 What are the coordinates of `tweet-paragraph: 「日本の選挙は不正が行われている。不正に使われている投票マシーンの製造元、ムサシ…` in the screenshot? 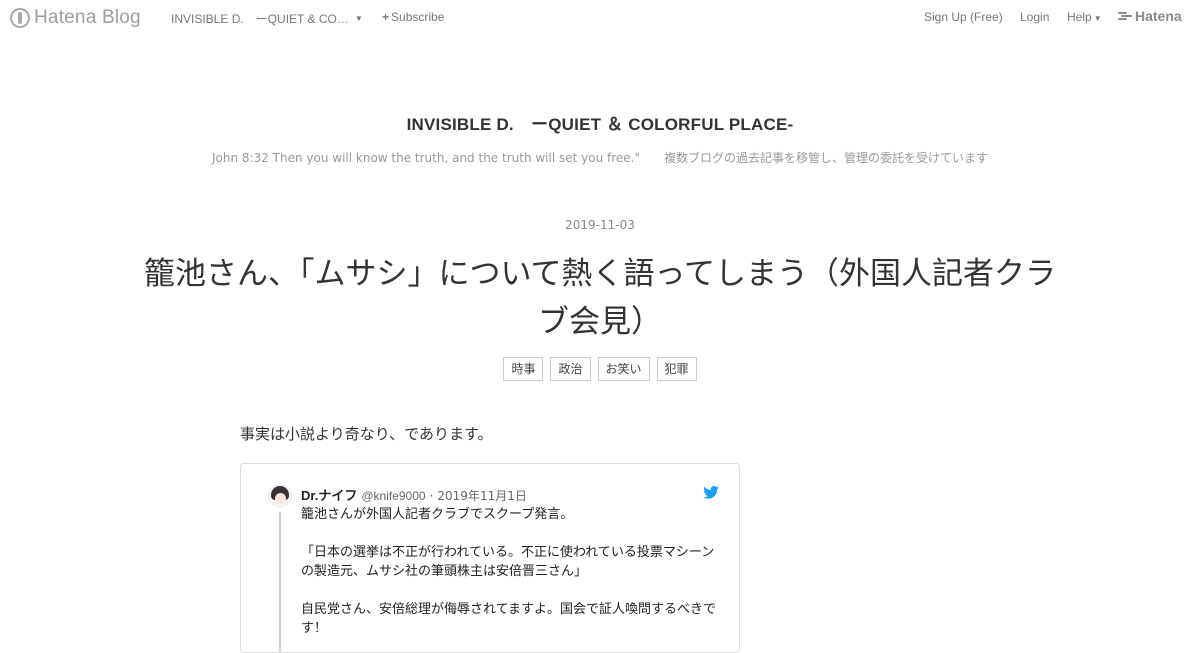 It's located at (508, 562).